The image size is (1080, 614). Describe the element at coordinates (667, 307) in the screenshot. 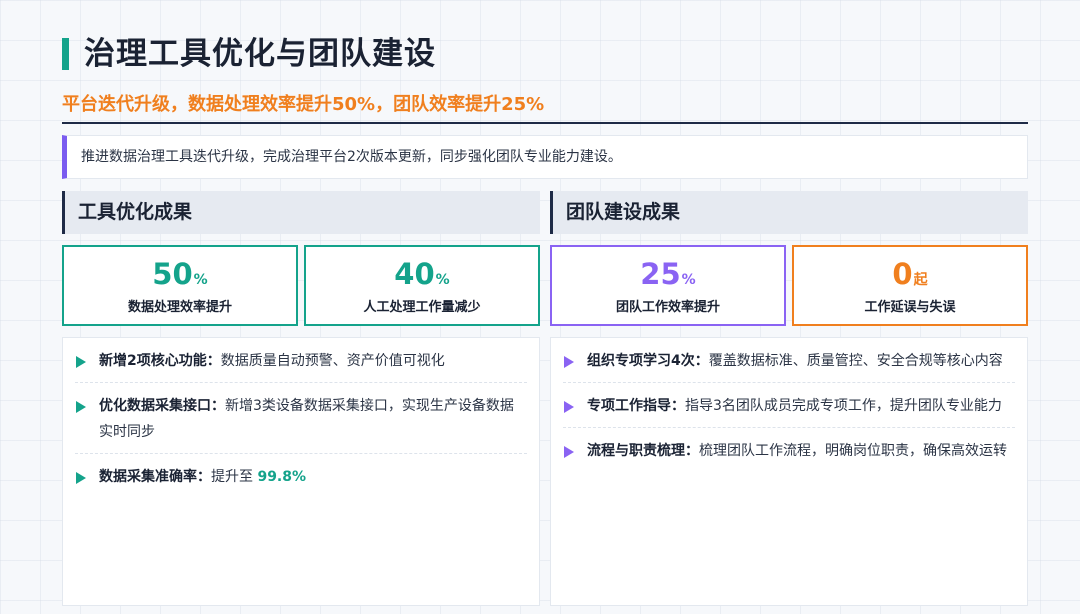

I see `stat-label: 团队工作效率提升` at that location.